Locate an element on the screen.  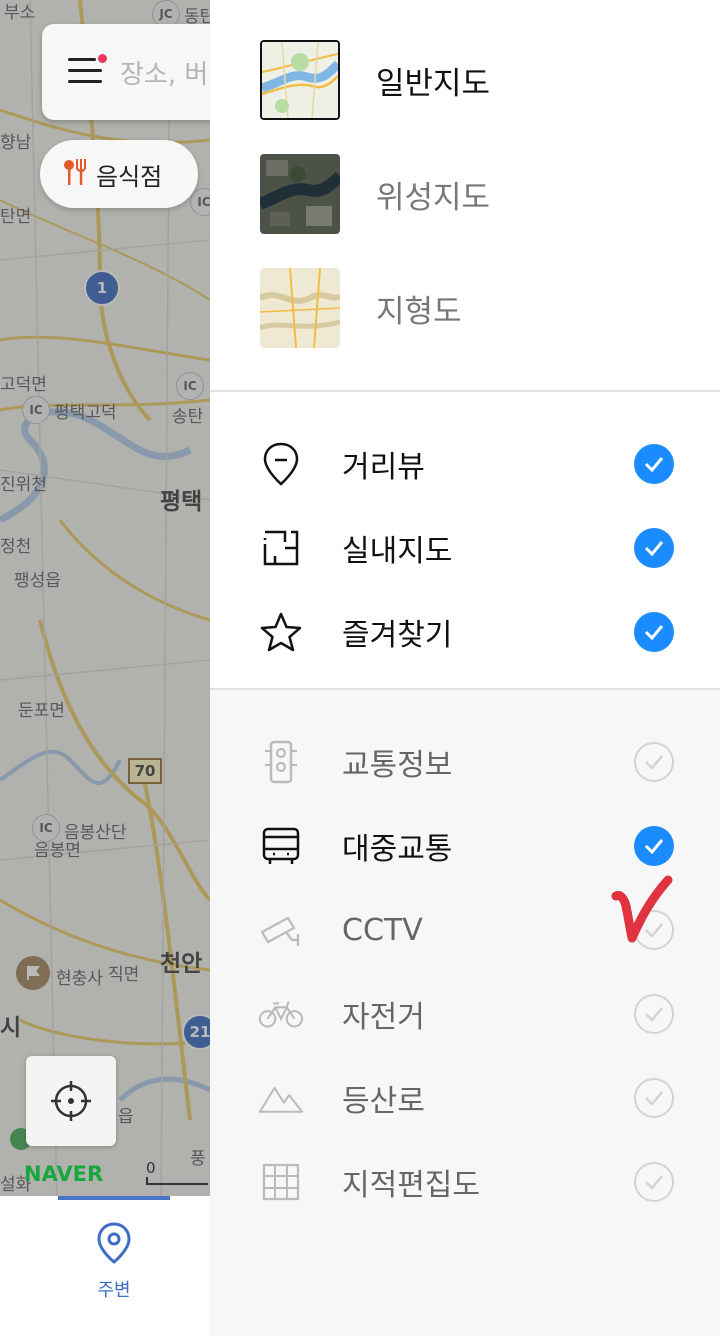
layer-favorites-label: 즐겨찾기 is located at coordinates (397, 635).